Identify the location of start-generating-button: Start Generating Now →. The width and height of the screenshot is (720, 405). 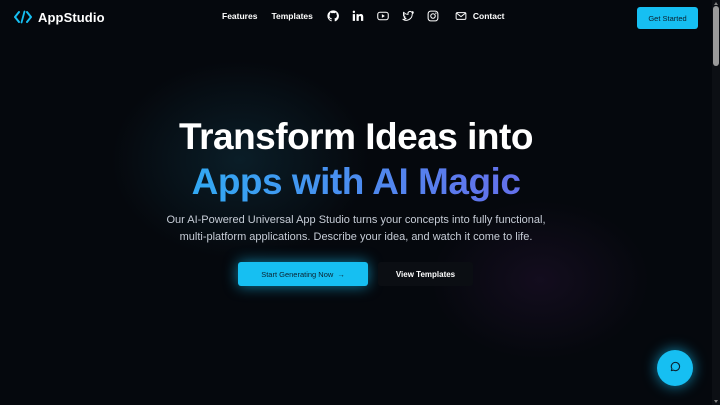
(303, 274).